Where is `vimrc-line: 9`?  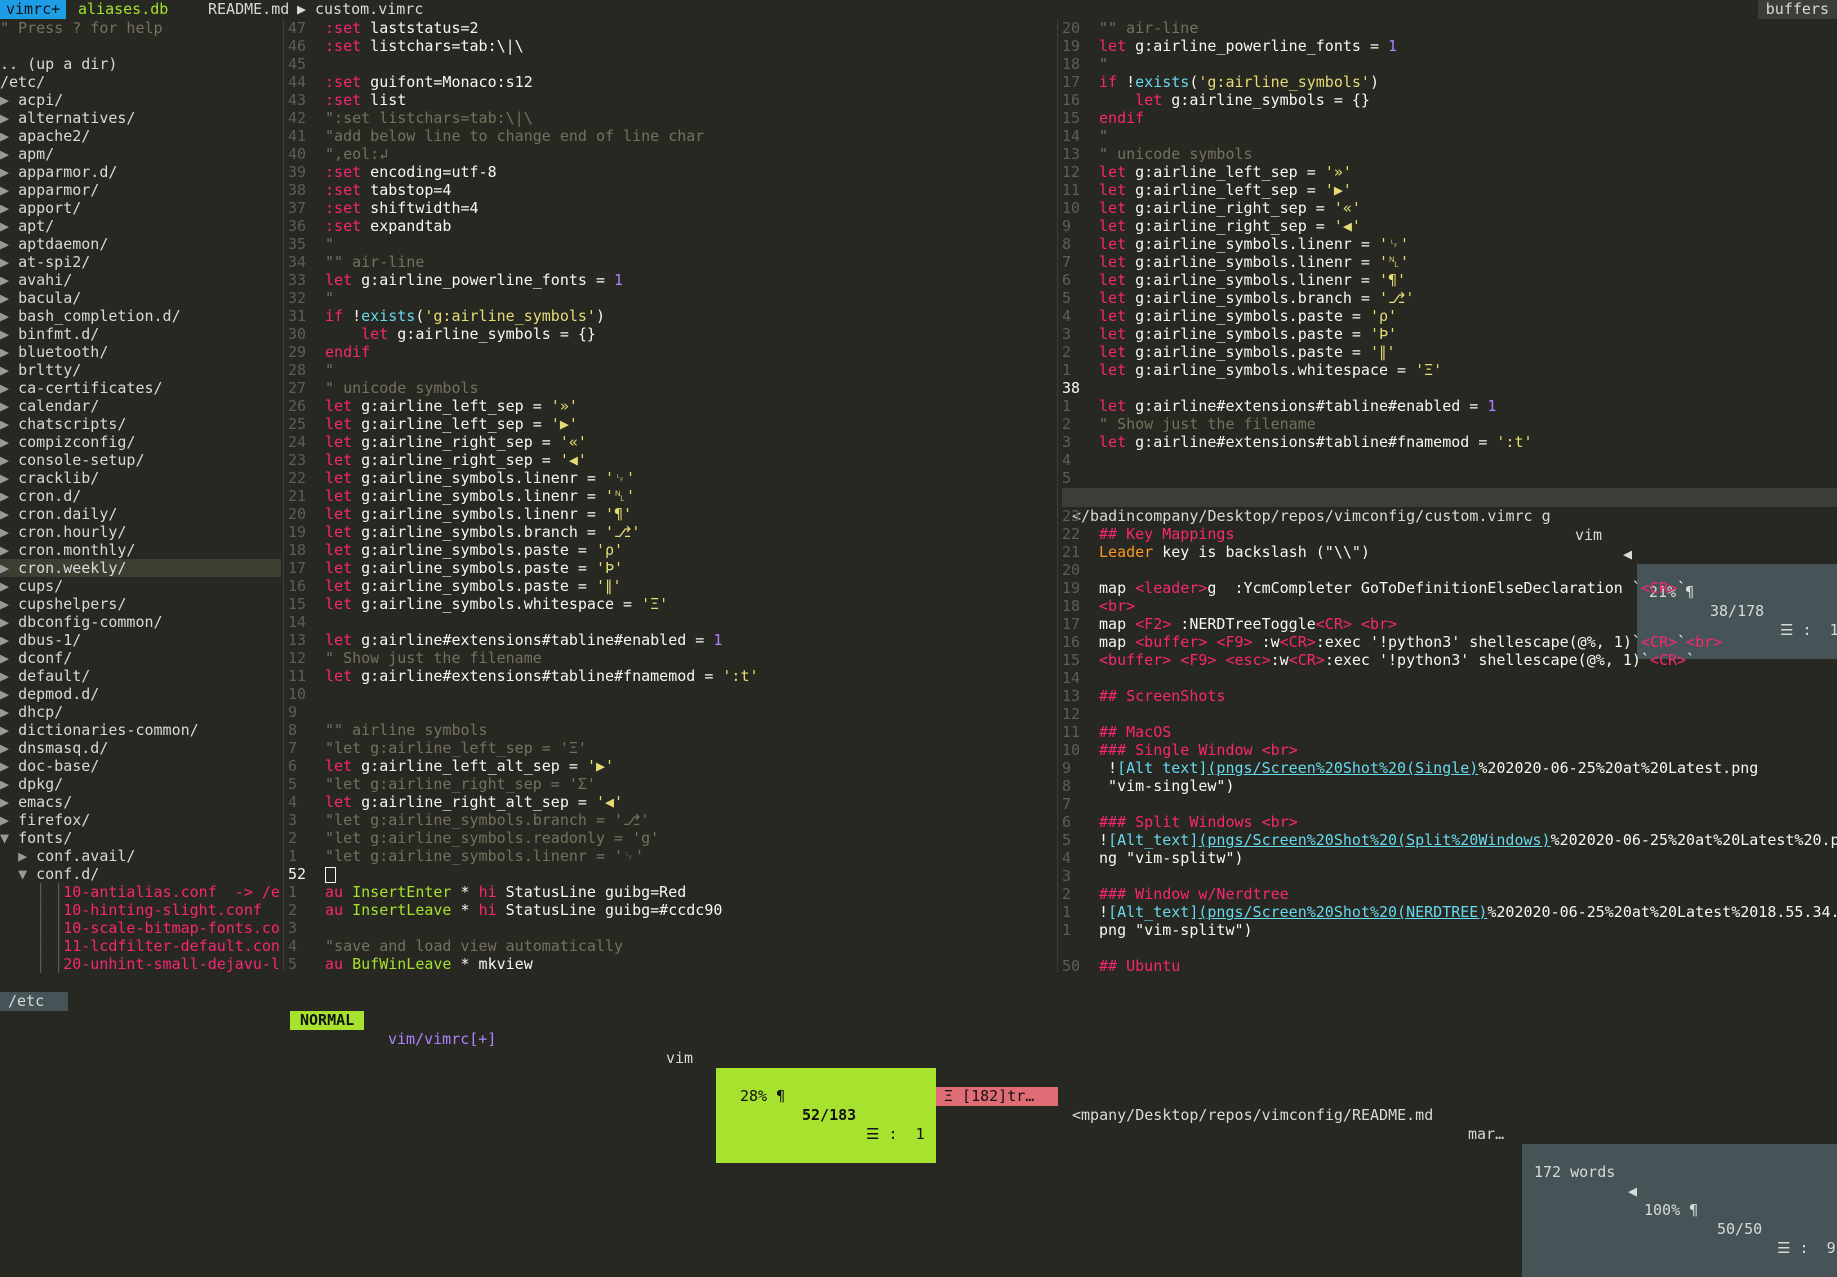
vimrc-line: 9 is located at coordinates (670, 712).